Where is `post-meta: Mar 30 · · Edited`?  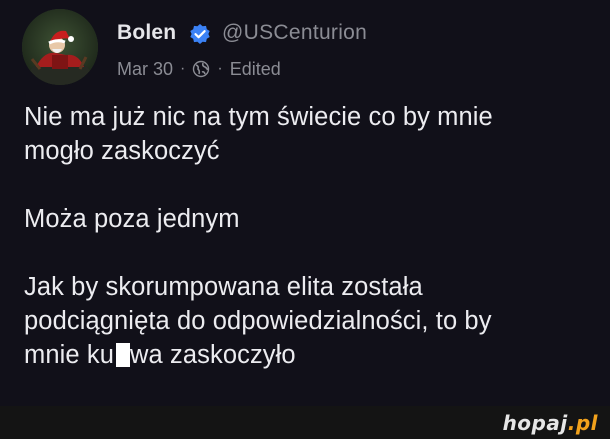 post-meta: Mar 30 · · Edited is located at coordinates (199, 69).